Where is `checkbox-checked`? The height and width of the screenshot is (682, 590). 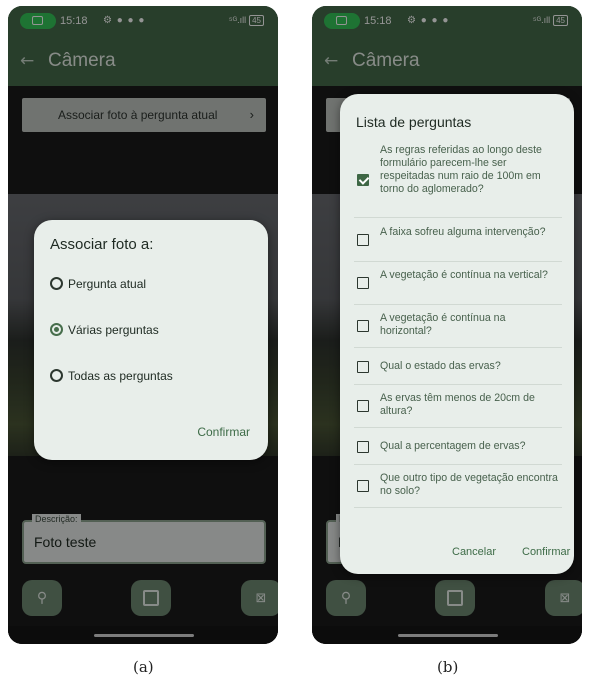 checkbox-checked is located at coordinates (363, 180).